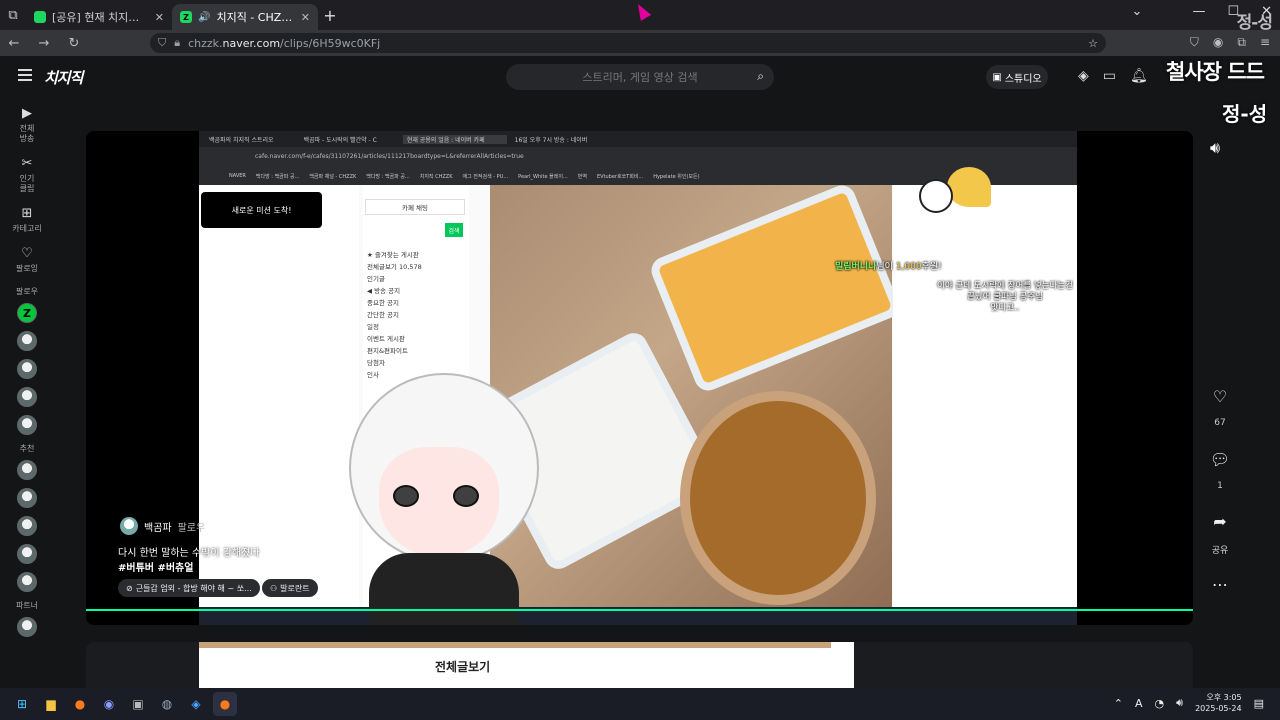  What do you see at coordinates (290, 588) in the screenshot?
I see `category-chip: ⚇ 발로란트` at bounding box center [290, 588].